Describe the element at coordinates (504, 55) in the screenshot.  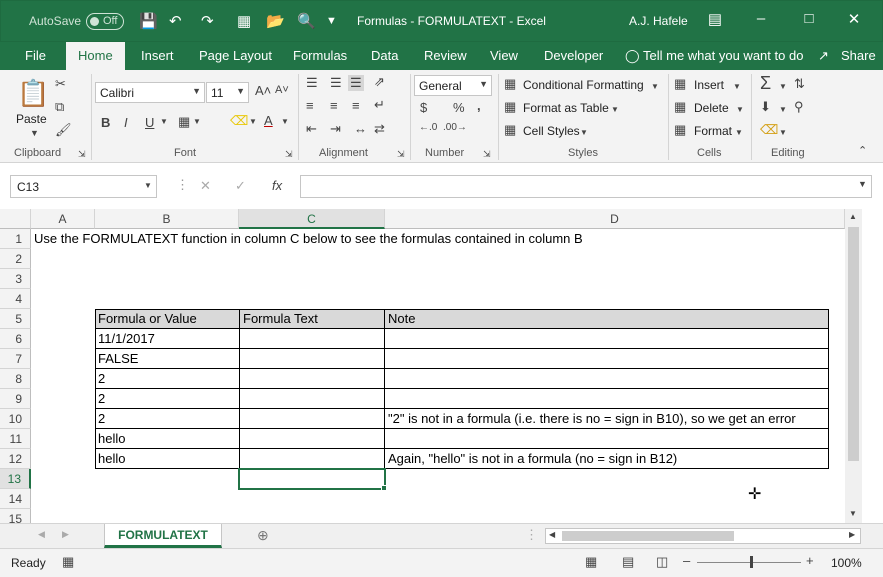
I see `tab-view: View` at that location.